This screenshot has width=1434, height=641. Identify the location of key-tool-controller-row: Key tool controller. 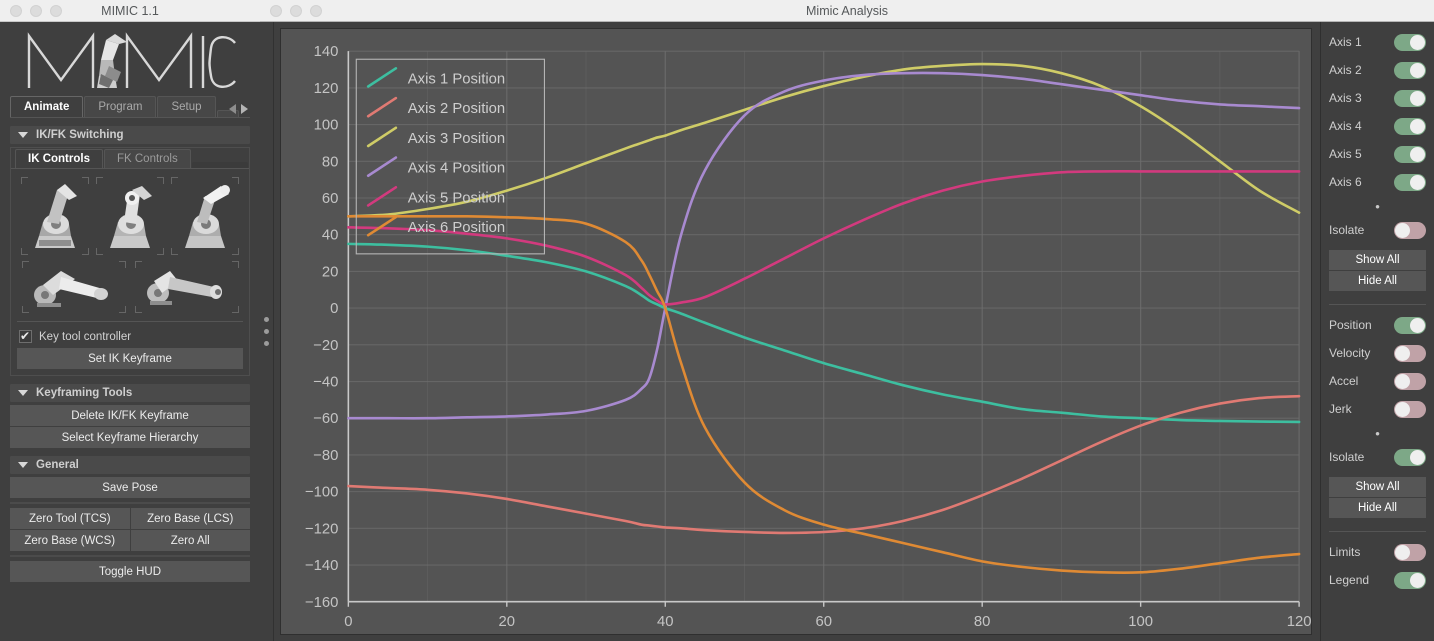
(130, 336).